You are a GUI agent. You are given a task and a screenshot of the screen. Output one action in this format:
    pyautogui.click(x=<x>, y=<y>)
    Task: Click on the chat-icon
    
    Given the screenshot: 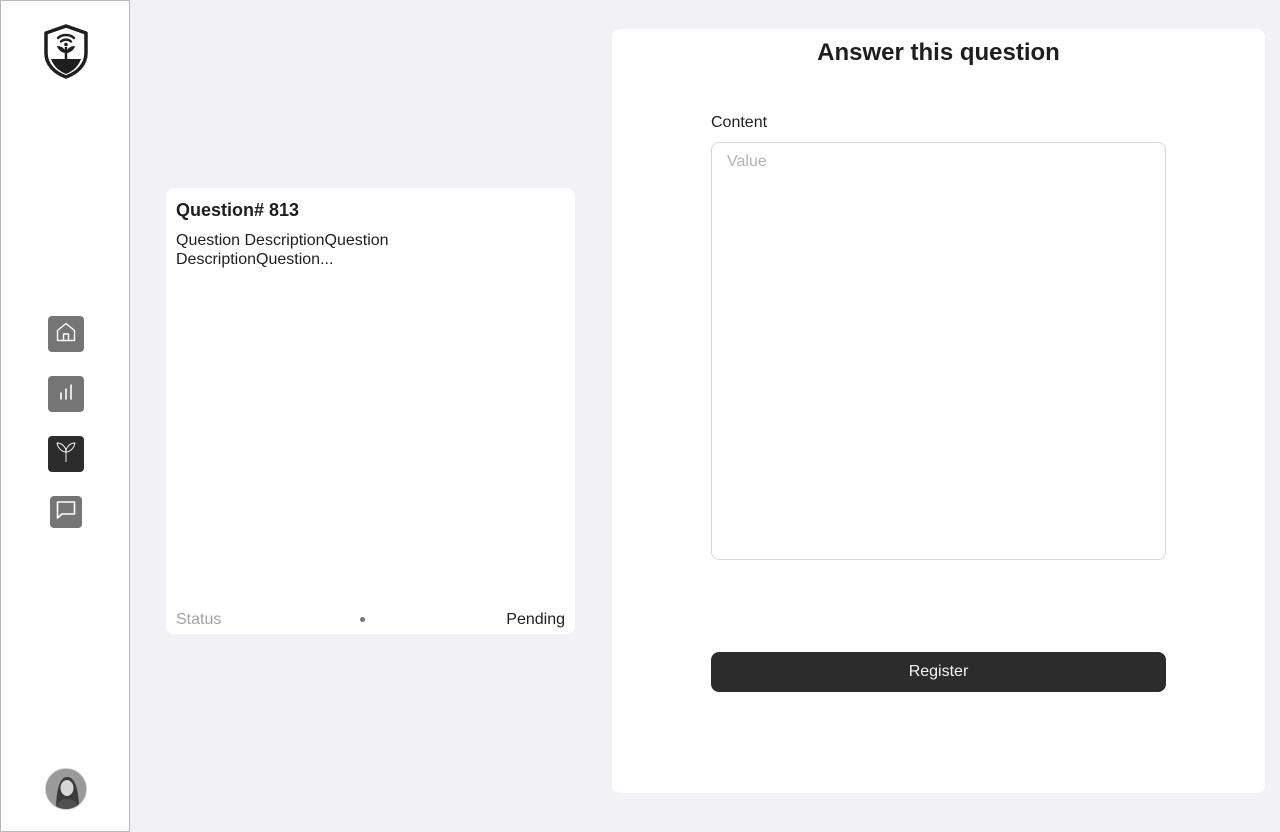 What is the action you would take?
    pyautogui.click(x=66, y=512)
    